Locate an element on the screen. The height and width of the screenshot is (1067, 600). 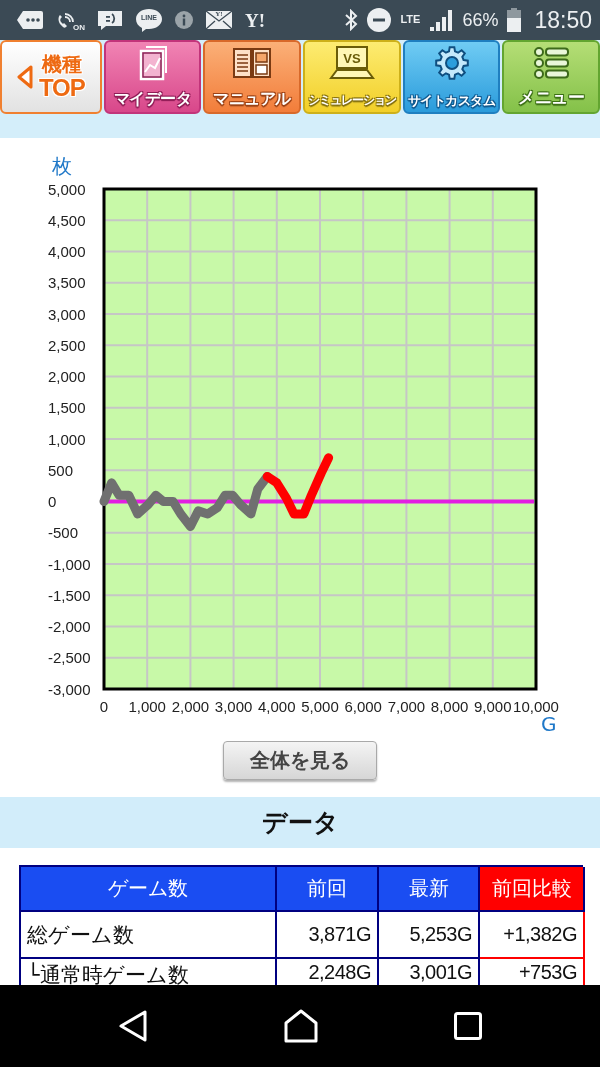
do-not-disturb-icon is located at coordinates (379, 20).